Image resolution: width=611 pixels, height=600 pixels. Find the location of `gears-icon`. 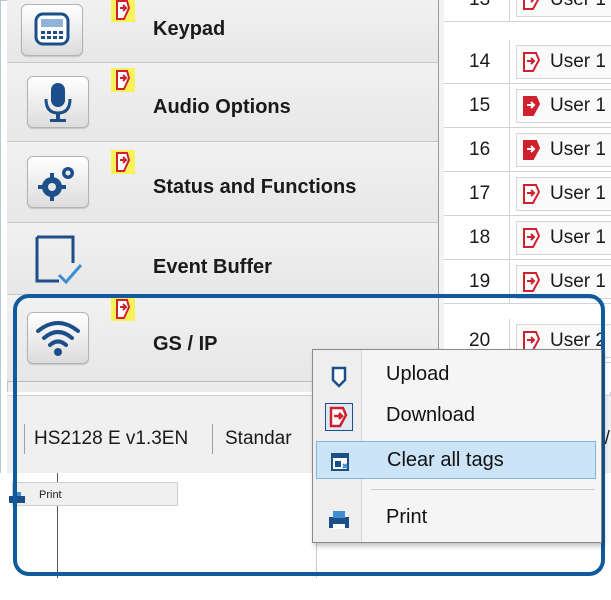

gears-icon is located at coordinates (58, 182).